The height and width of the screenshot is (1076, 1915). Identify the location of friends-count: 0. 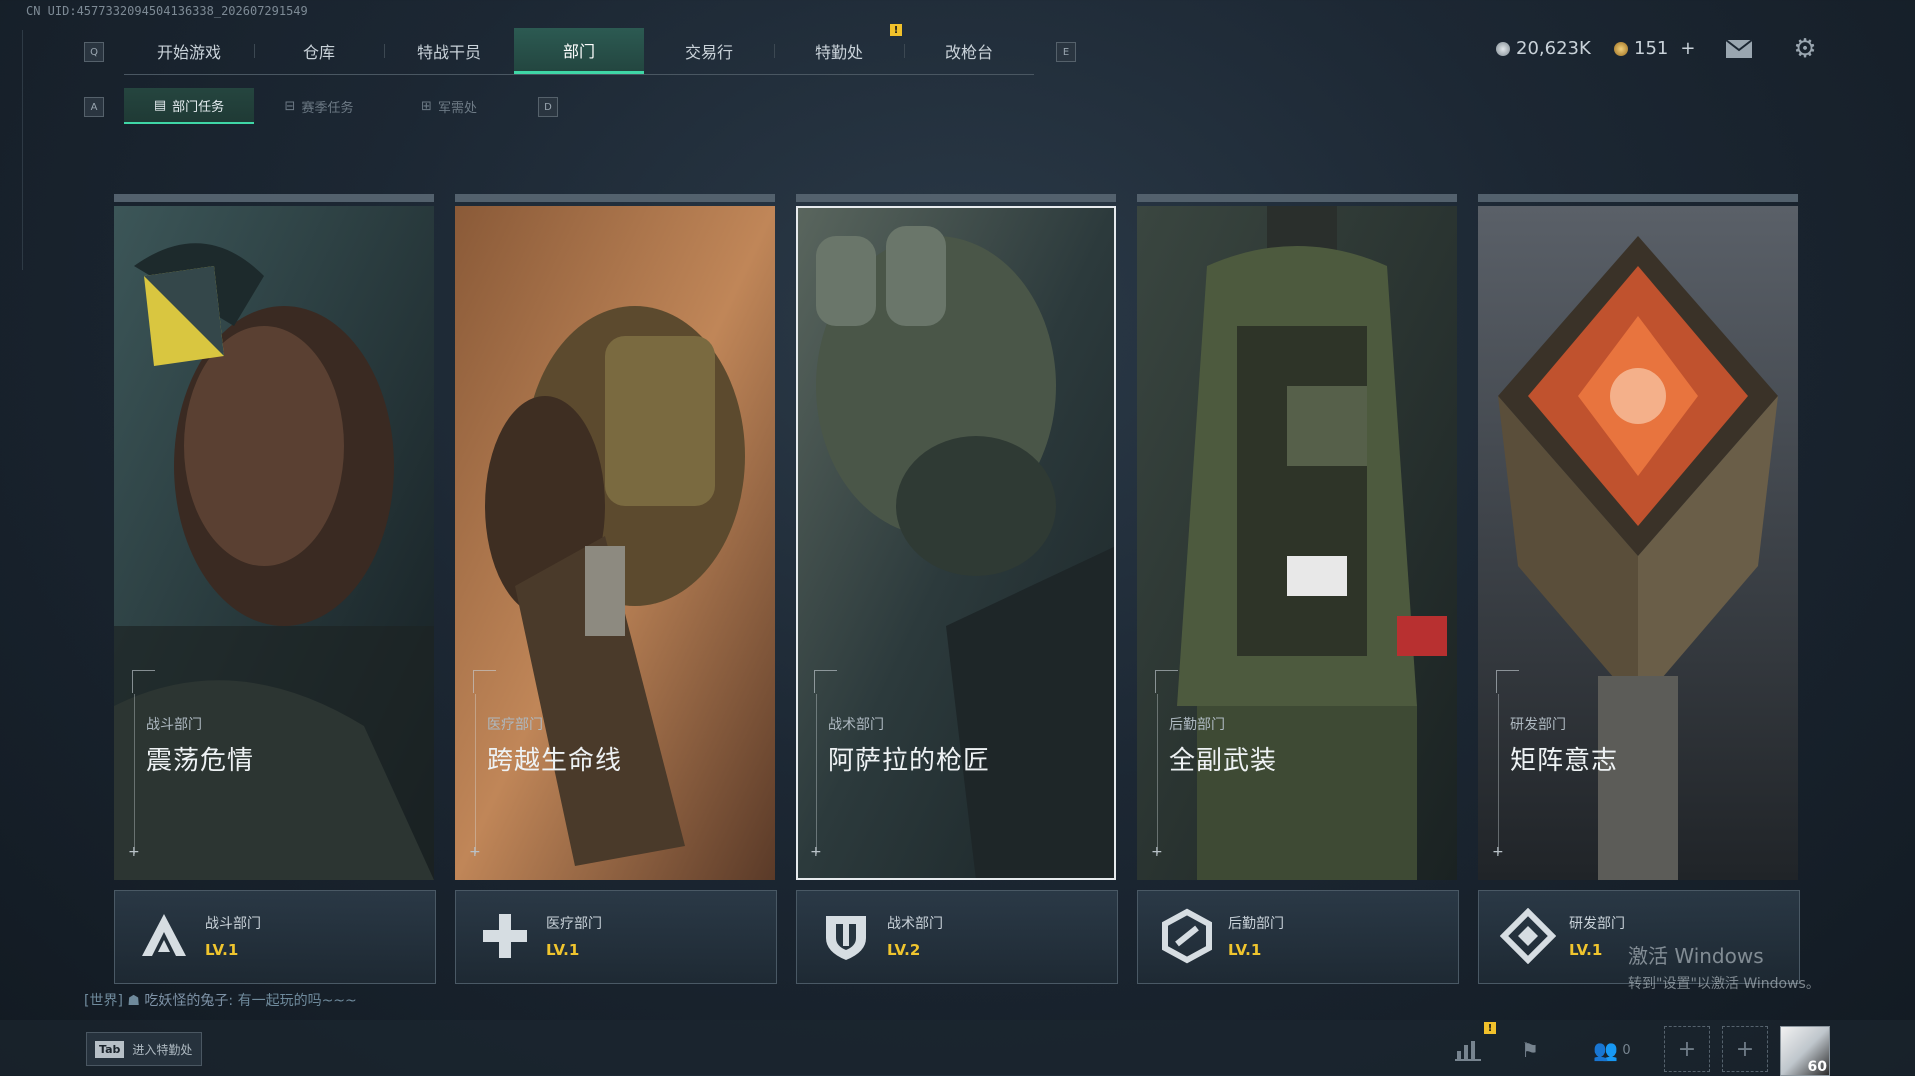
(1626, 1050).